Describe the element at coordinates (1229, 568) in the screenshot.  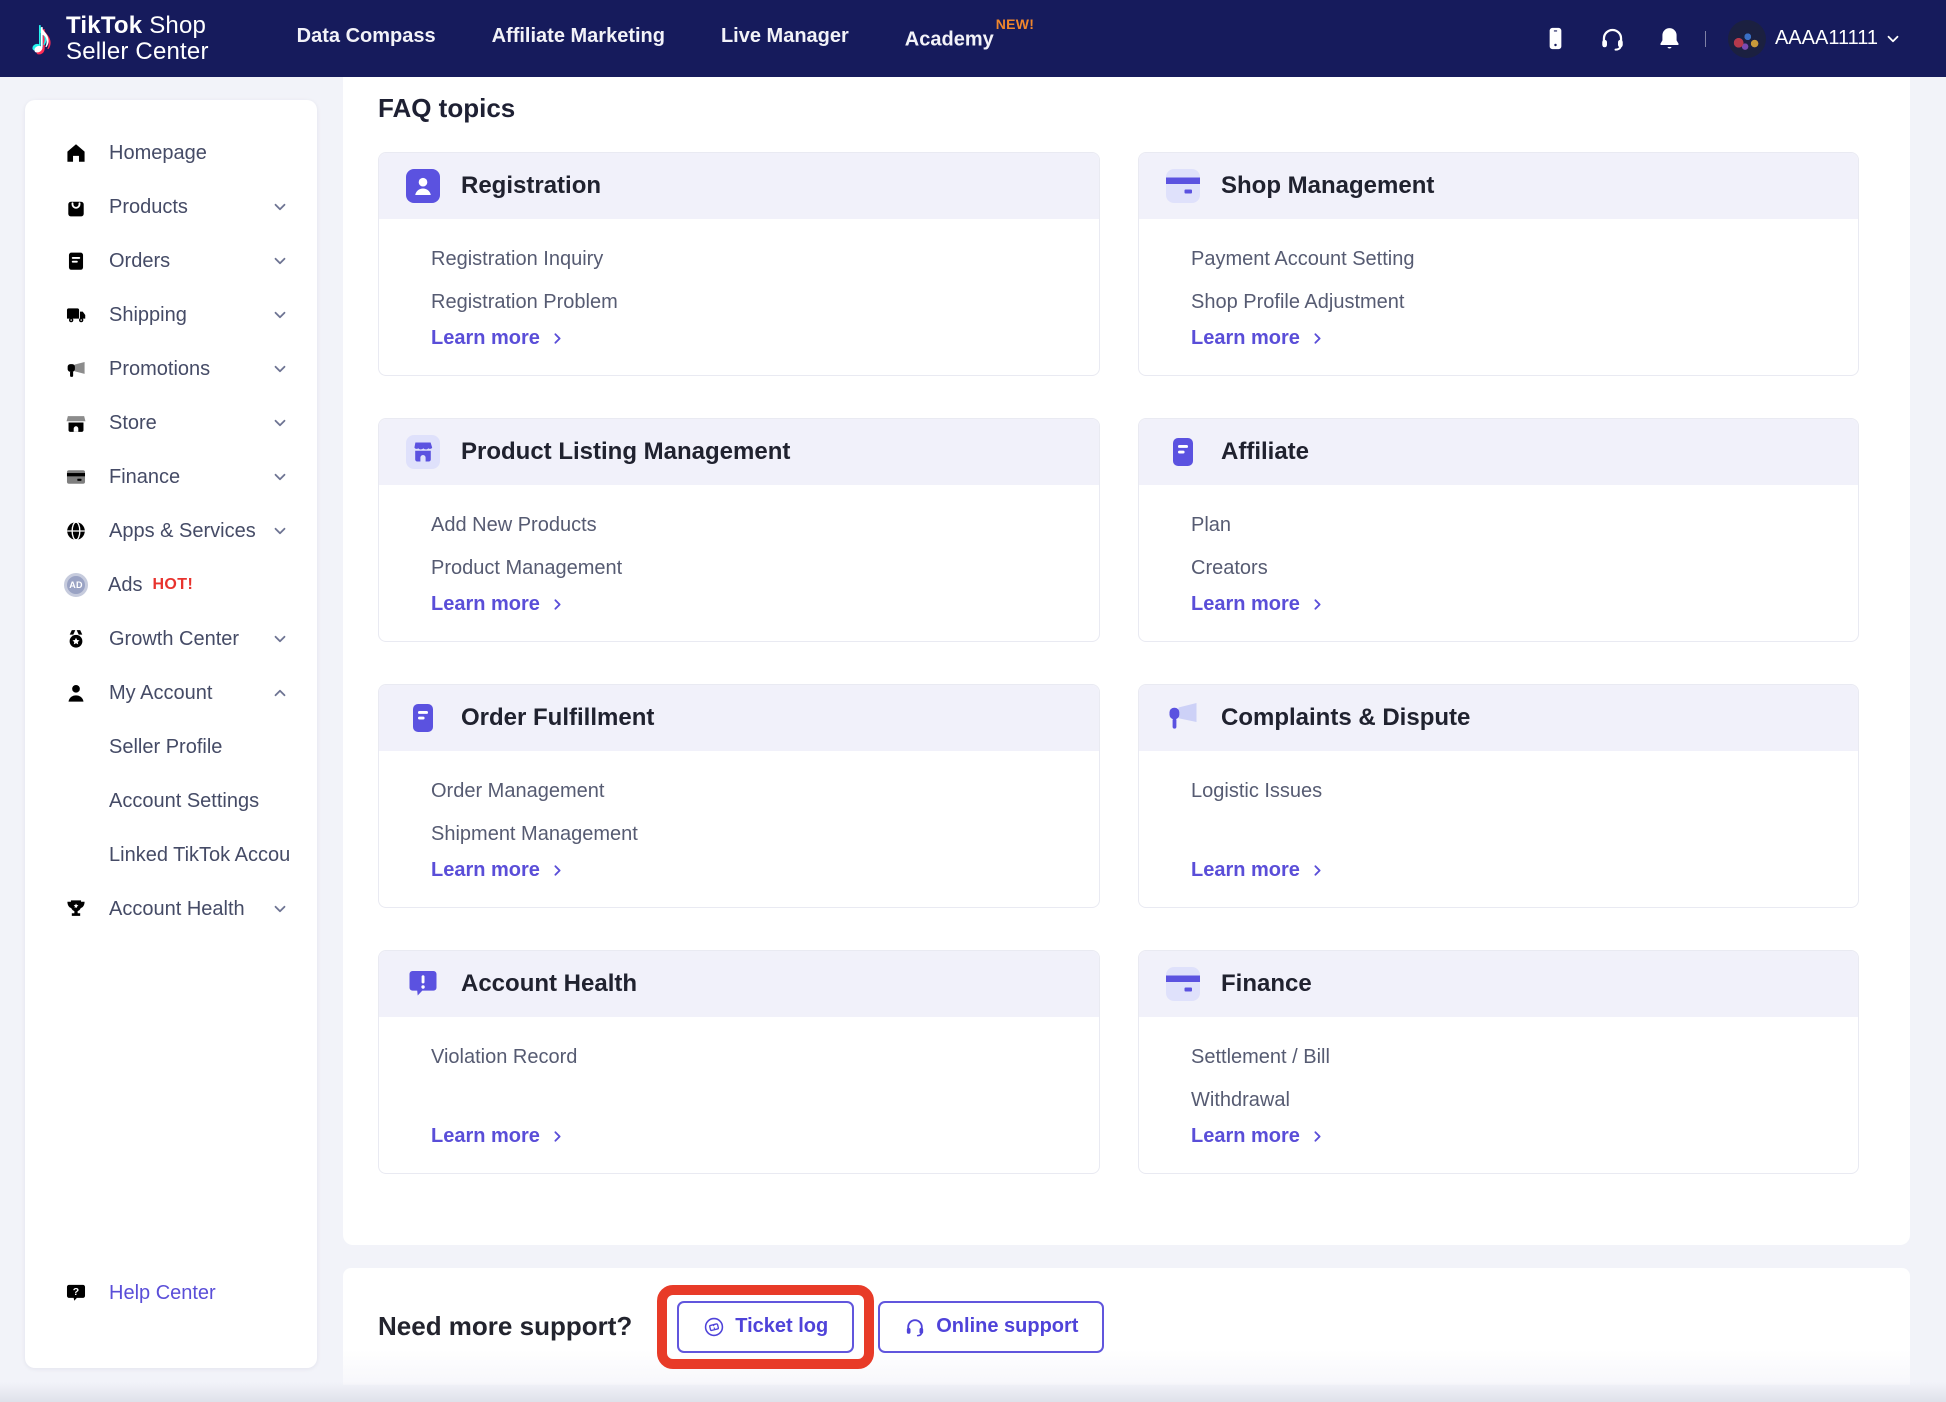
I see `faq-topic-link: Creators` at that location.